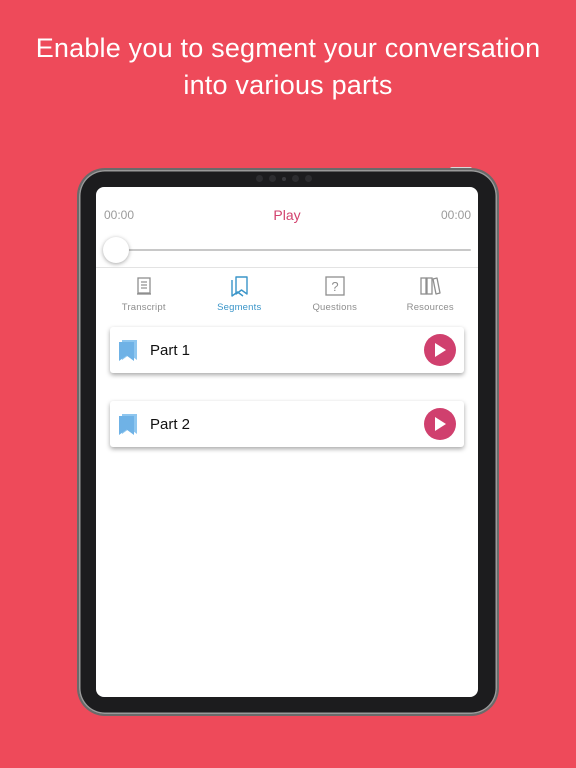  I want to click on headline-line-2: into various parts, so click(288, 85).